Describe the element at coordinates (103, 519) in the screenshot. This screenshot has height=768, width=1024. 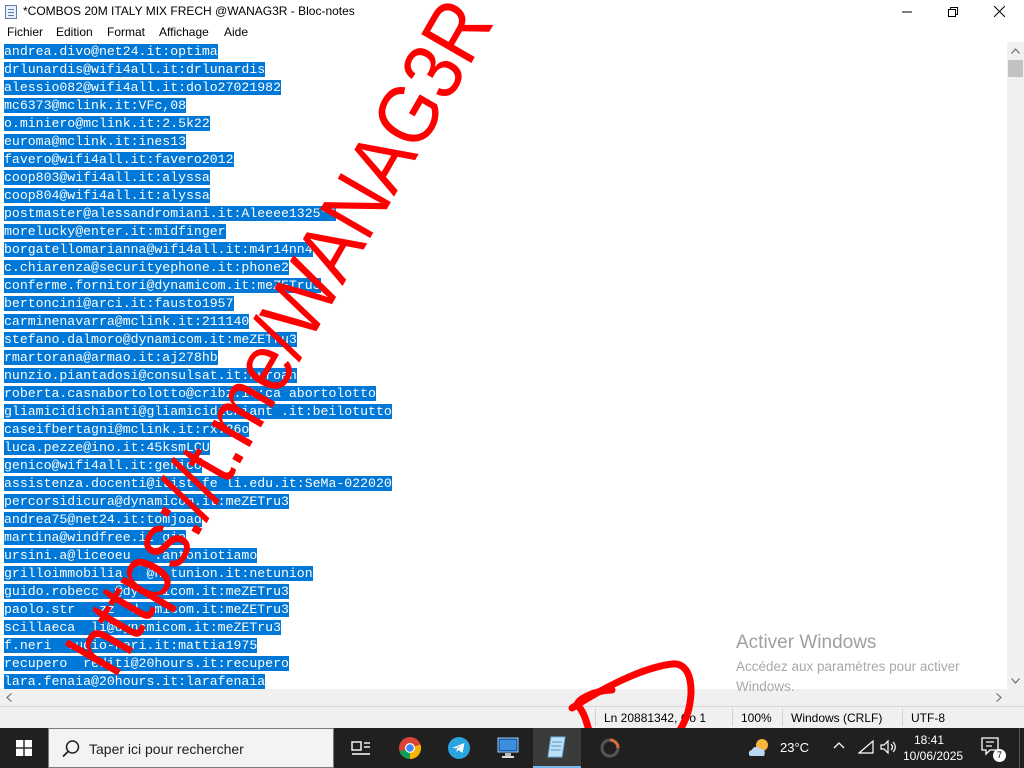
I see `selected-text: andrea75@net24.it:tomjoad` at that location.